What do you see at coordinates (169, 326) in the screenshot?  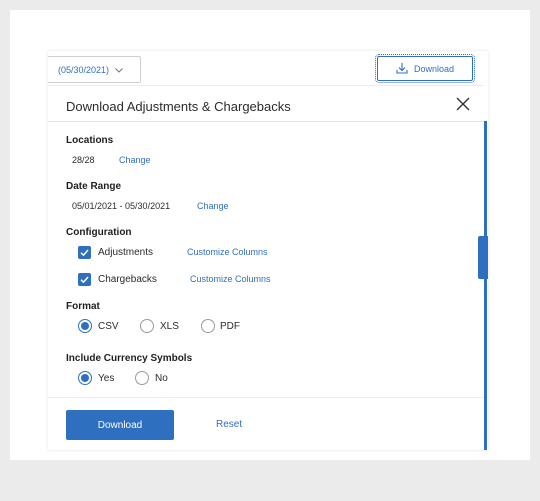 I see `format-xls-label: XLS` at bounding box center [169, 326].